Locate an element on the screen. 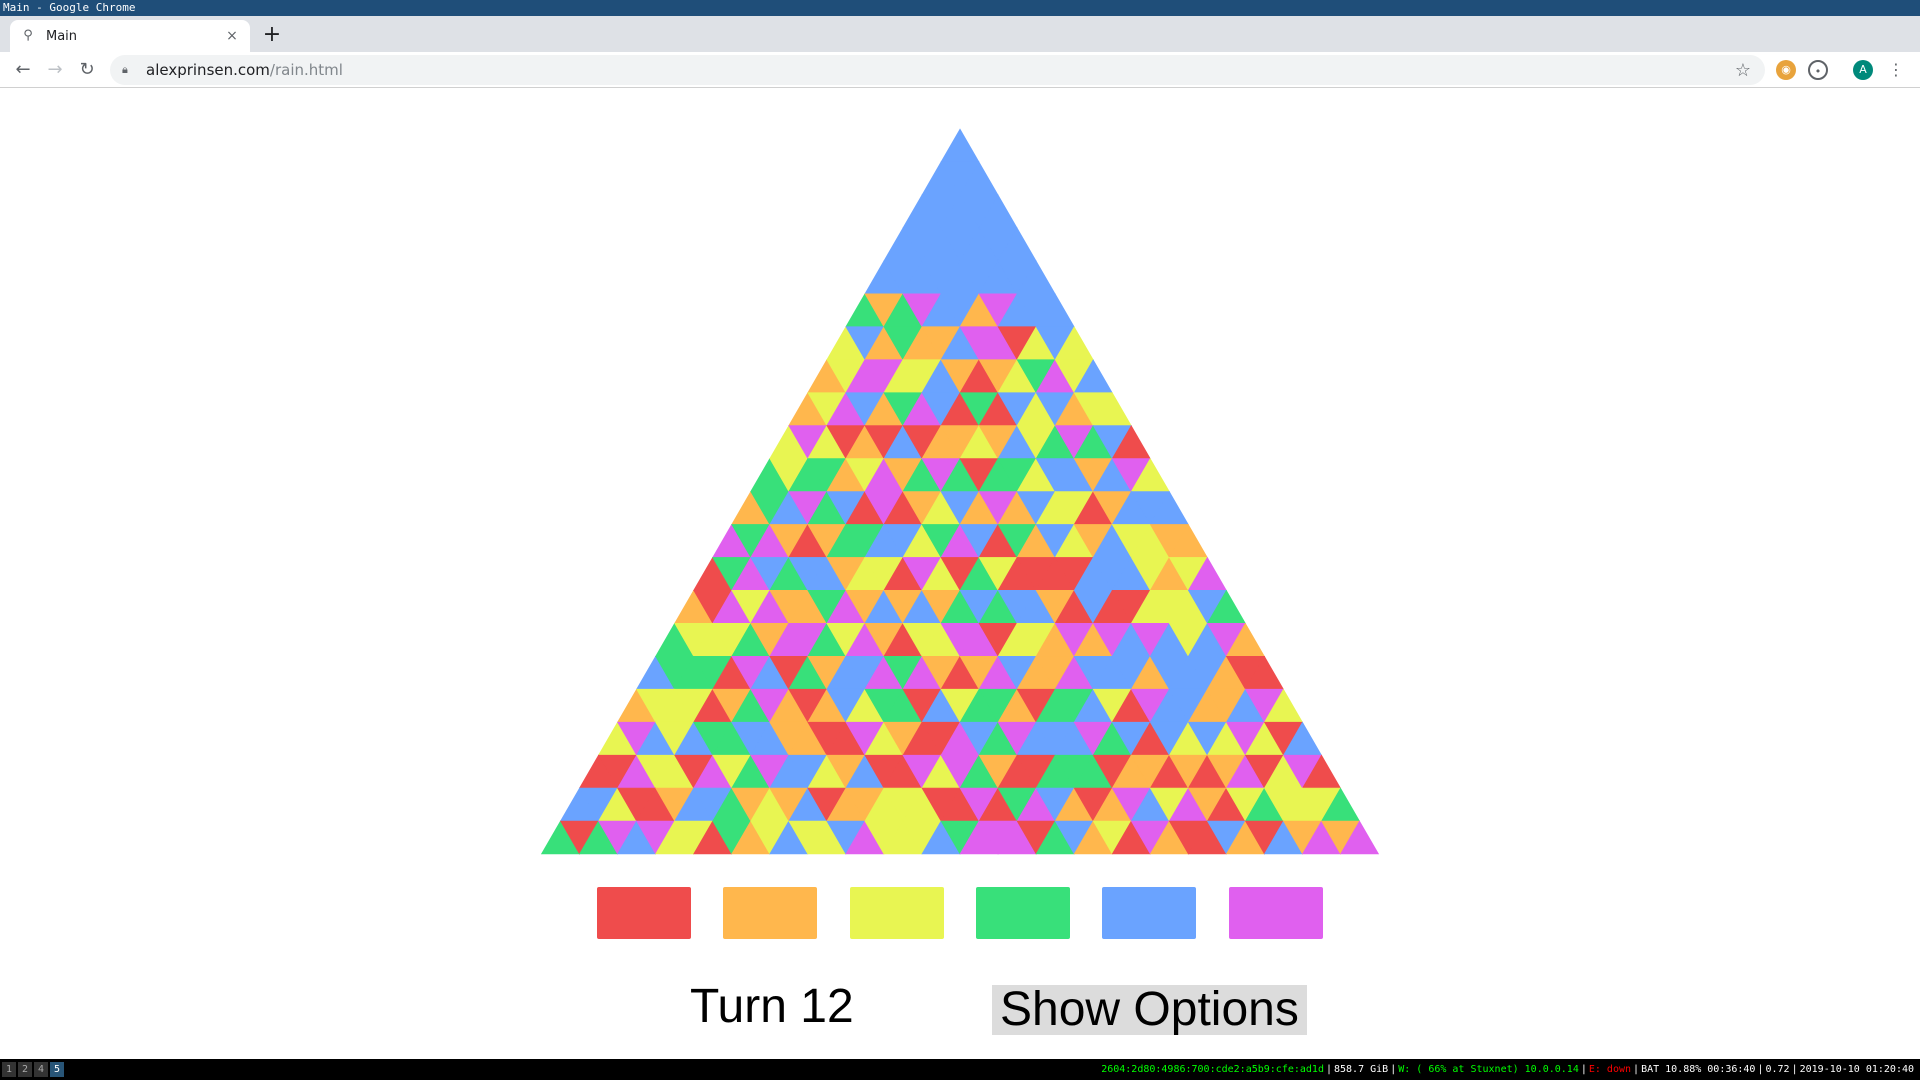 This screenshot has height=1080, width=1920. tab-close-button: × is located at coordinates (232, 36).